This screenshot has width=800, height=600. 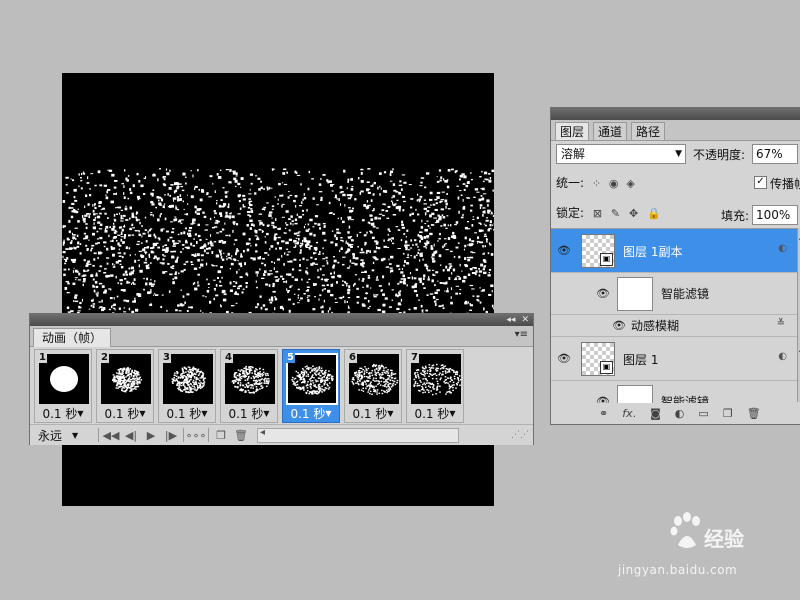 What do you see at coordinates (596, 183) in the screenshot?
I see `unify-position-icon: ⁘` at bounding box center [596, 183].